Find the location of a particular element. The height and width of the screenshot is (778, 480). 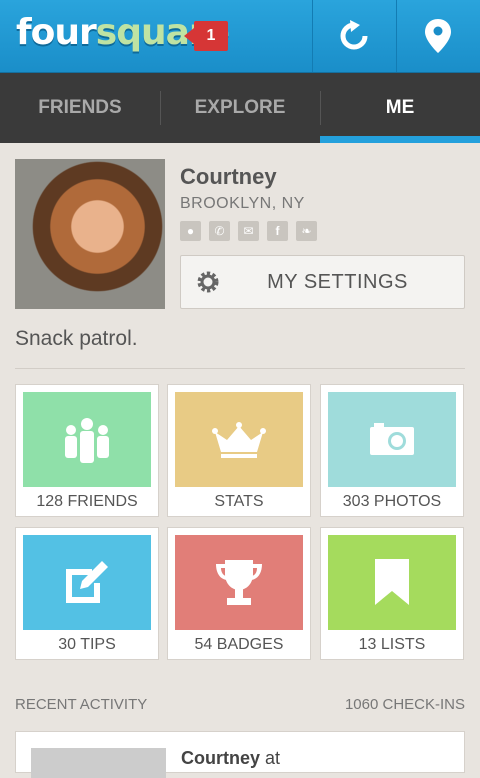

camera-icon is located at coordinates (392, 438).